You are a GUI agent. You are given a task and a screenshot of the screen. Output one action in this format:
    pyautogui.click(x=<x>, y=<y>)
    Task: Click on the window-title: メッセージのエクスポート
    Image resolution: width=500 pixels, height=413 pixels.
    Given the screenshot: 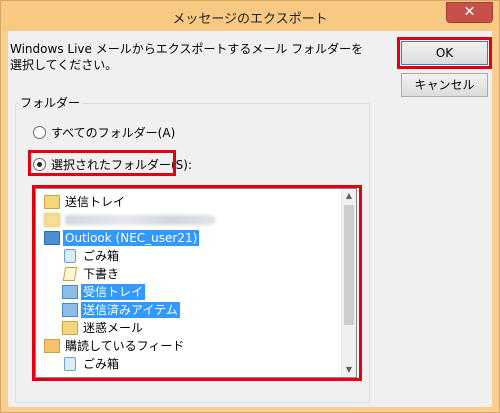 What is the action you would take?
    pyautogui.click(x=250, y=19)
    